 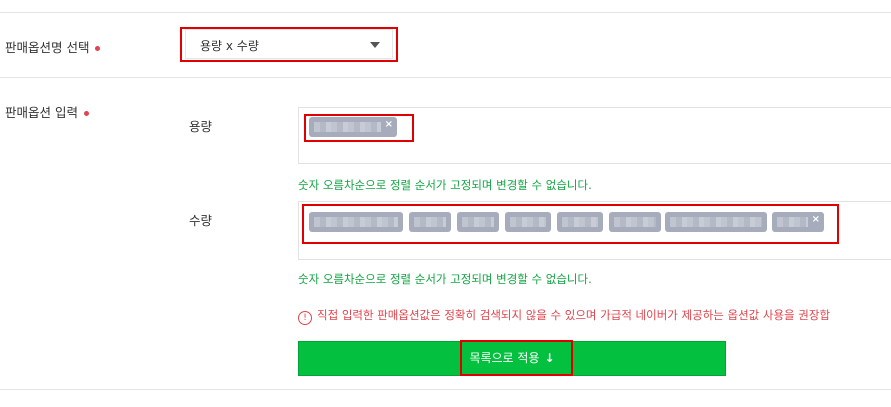 What do you see at coordinates (359, 128) in the screenshot?
I see `highlight-capacity-tags` at bounding box center [359, 128].